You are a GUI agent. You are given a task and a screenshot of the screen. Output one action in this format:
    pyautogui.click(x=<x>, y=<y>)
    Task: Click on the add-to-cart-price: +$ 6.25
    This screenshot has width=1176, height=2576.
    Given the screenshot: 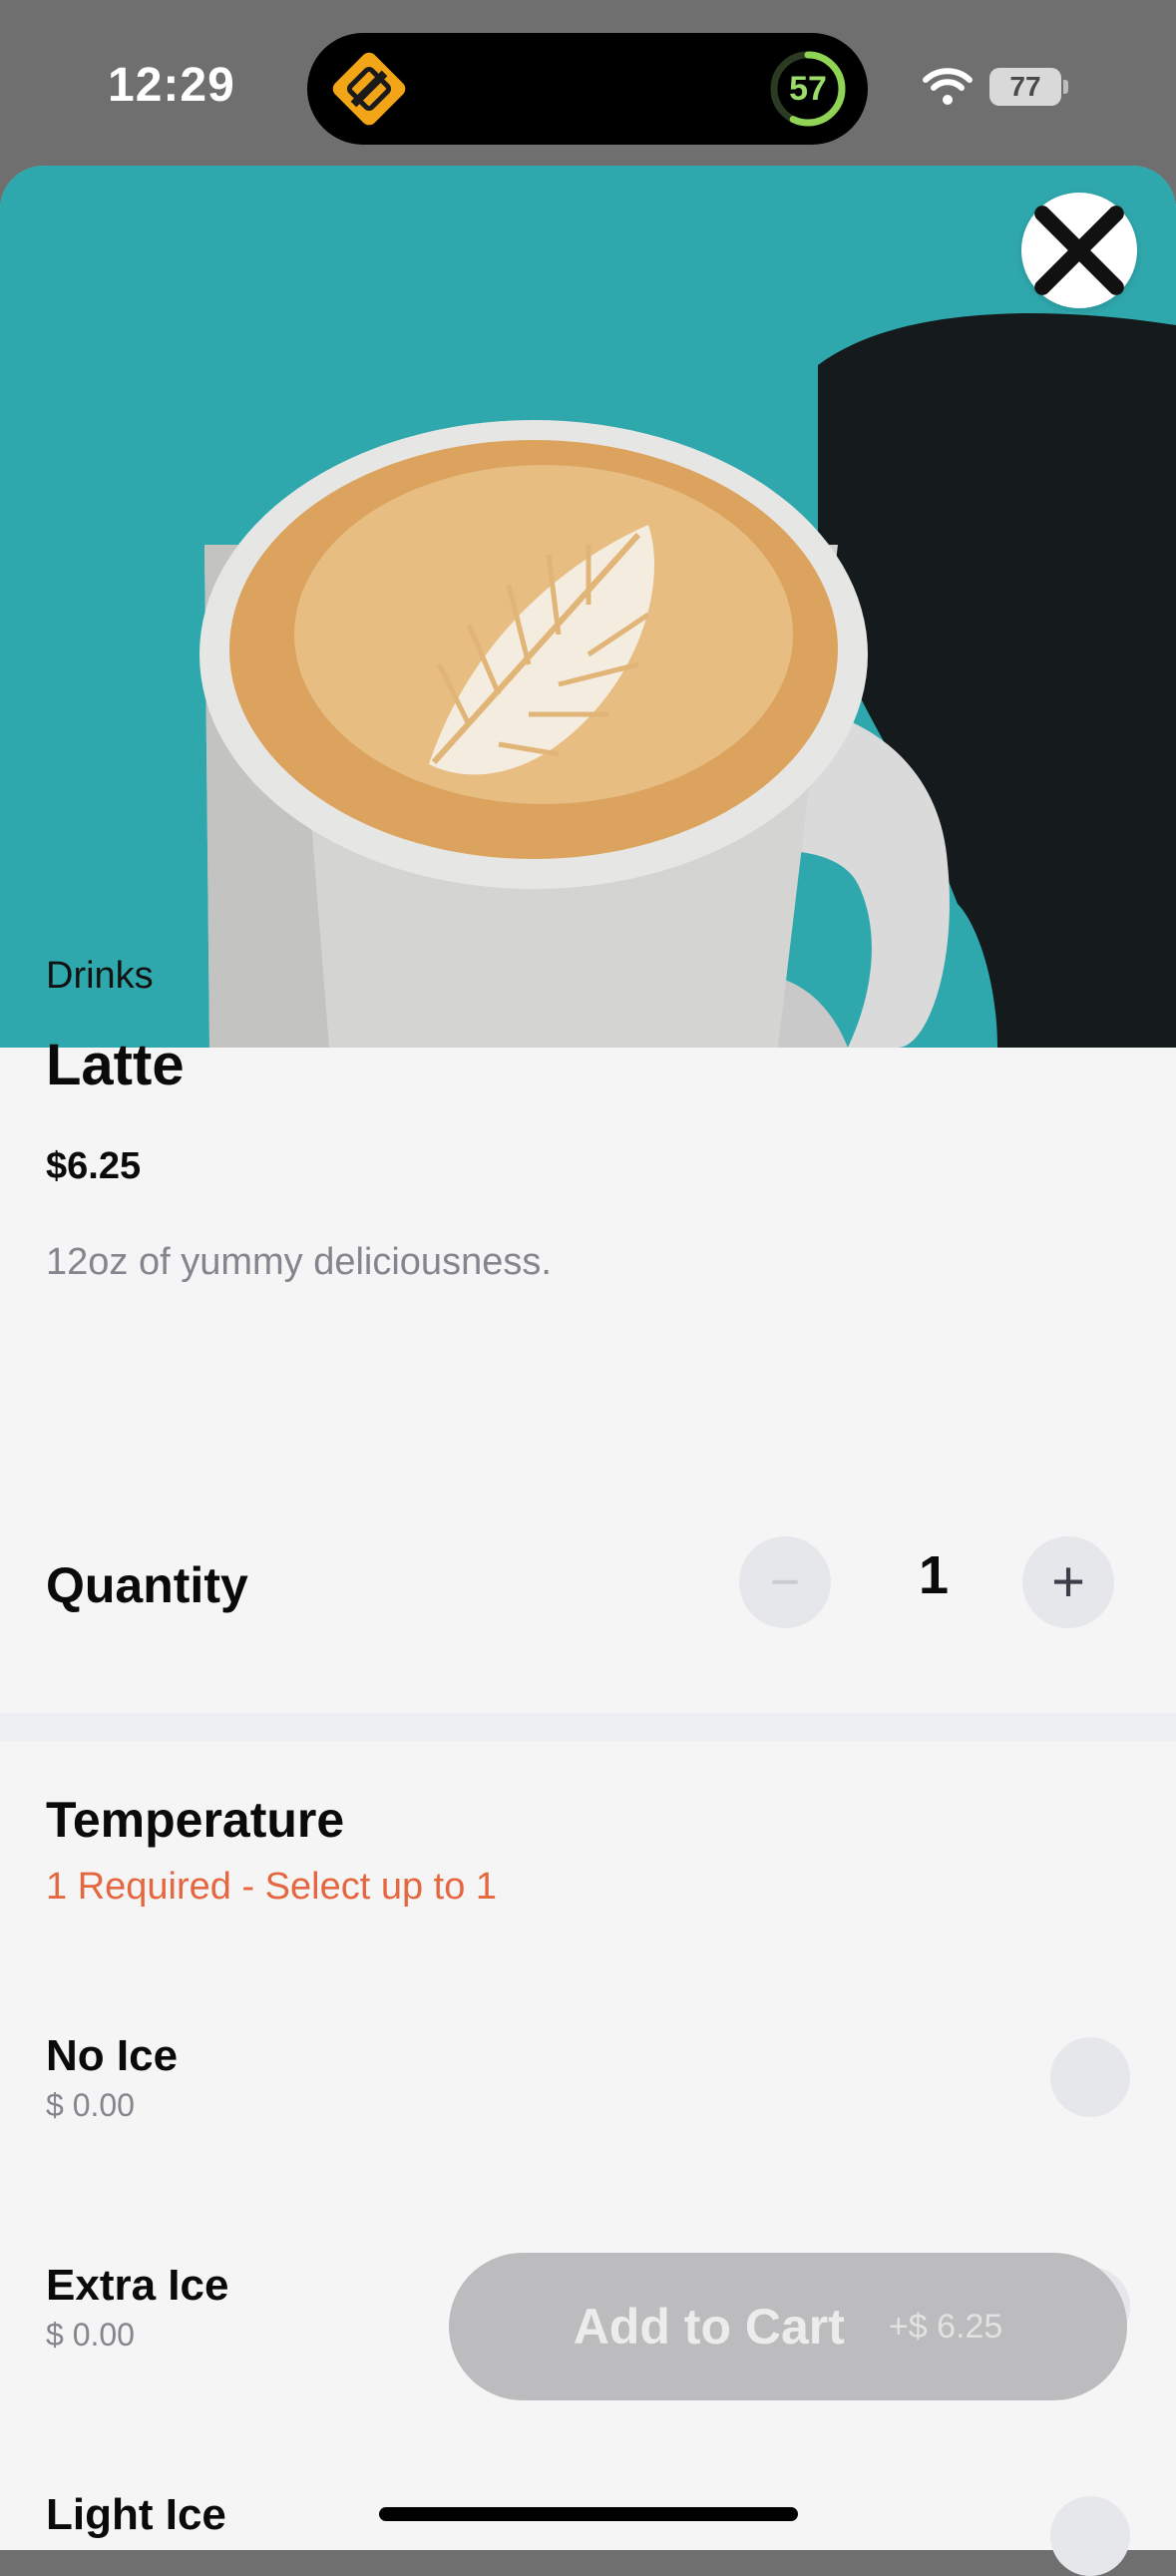 What is the action you would take?
    pyautogui.click(x=946, y=2326)
    